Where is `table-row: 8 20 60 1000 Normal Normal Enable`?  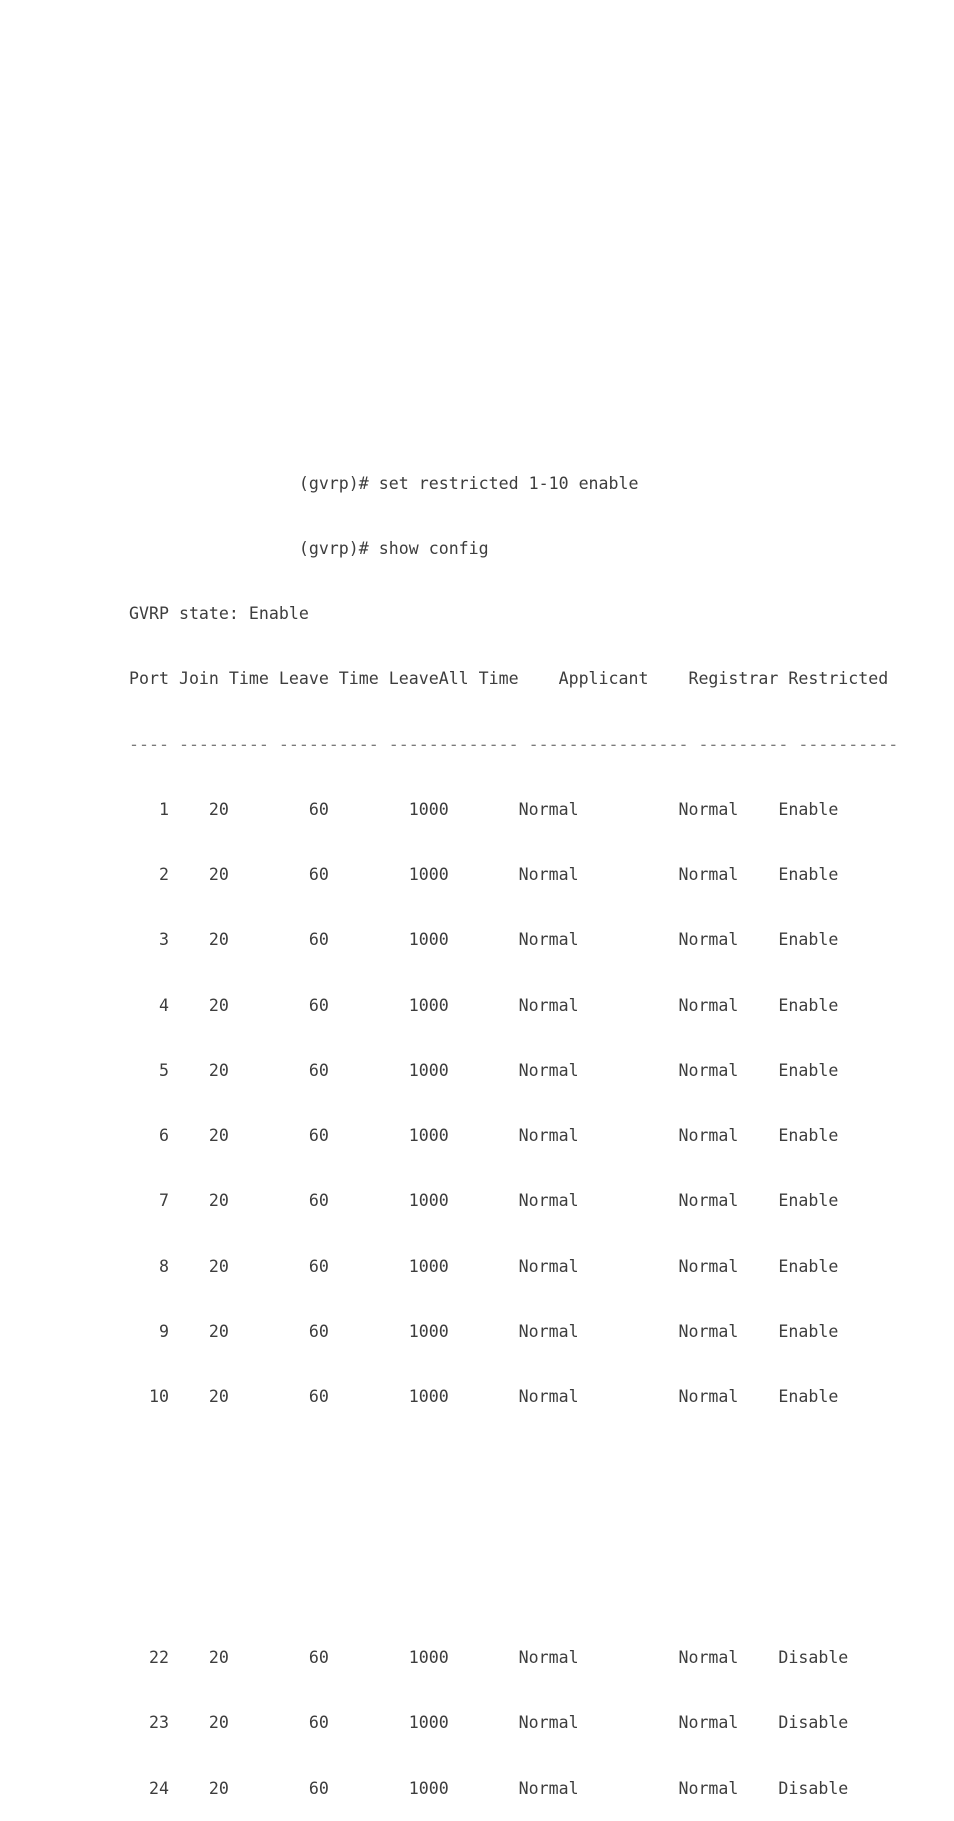
table-row: 8 20 60 1000 Normal Normal Enable is located at coordinates (484, 1266).